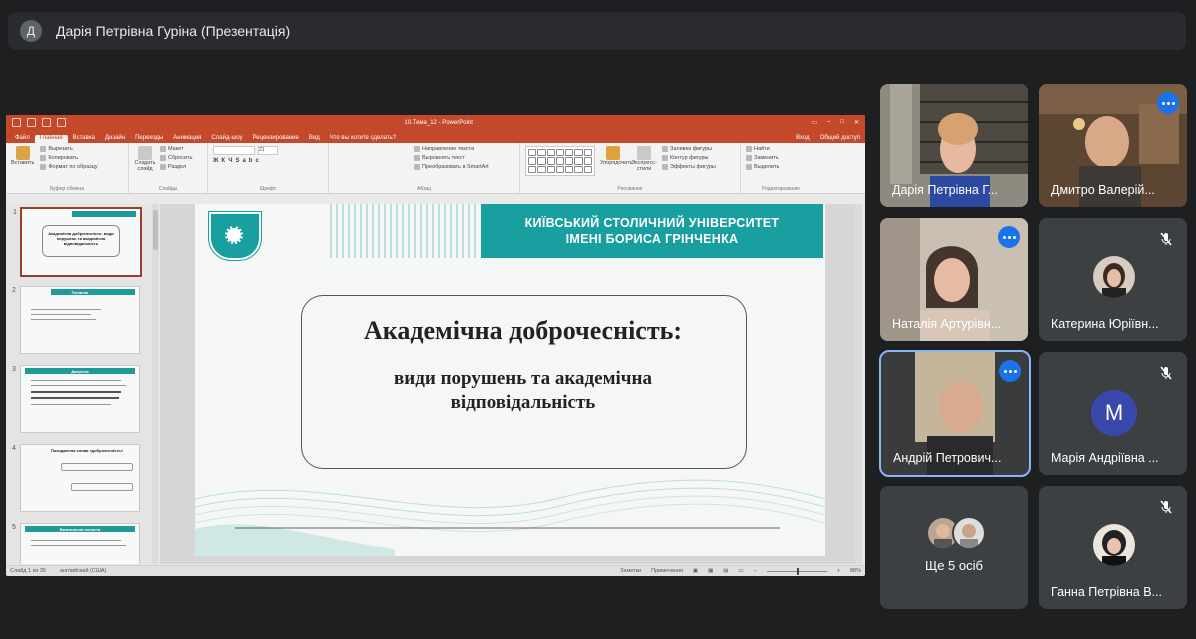  What do you see at coordinates (46, 122) in the screenshot?
I see `redo-icon` at bounding box center [46, 122].